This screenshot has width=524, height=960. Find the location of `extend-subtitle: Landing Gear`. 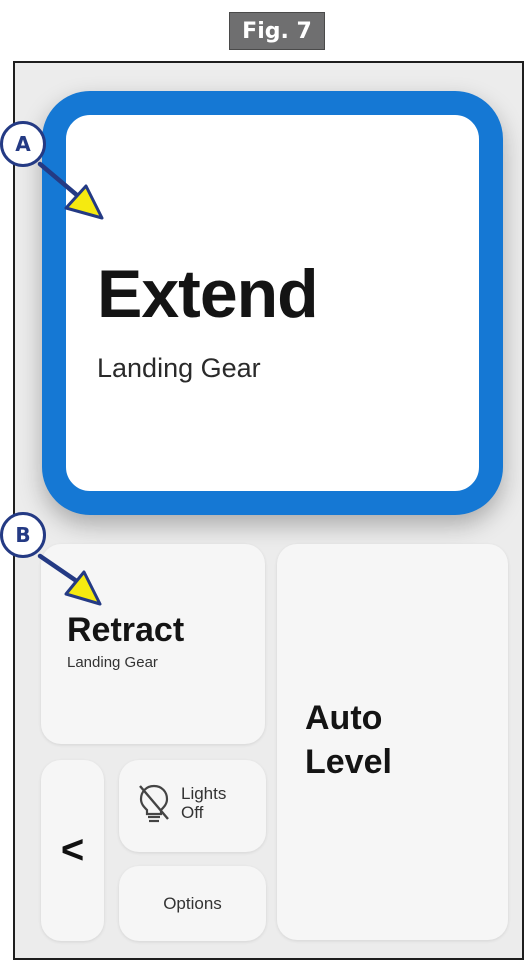

extend-subtitle: Landing Gear is located at coordinates (179, 368).